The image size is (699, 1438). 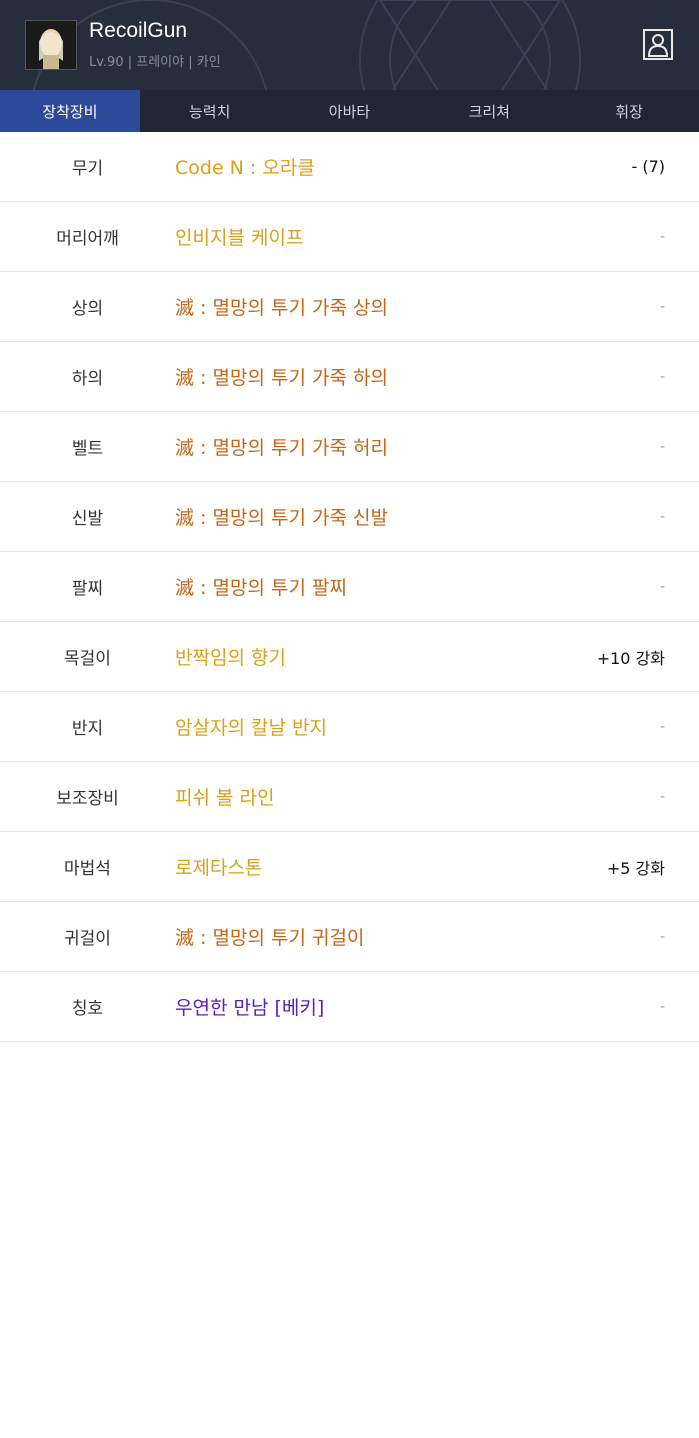 I want to click on character-name: RecoilGun, so click(x=138, y=30).